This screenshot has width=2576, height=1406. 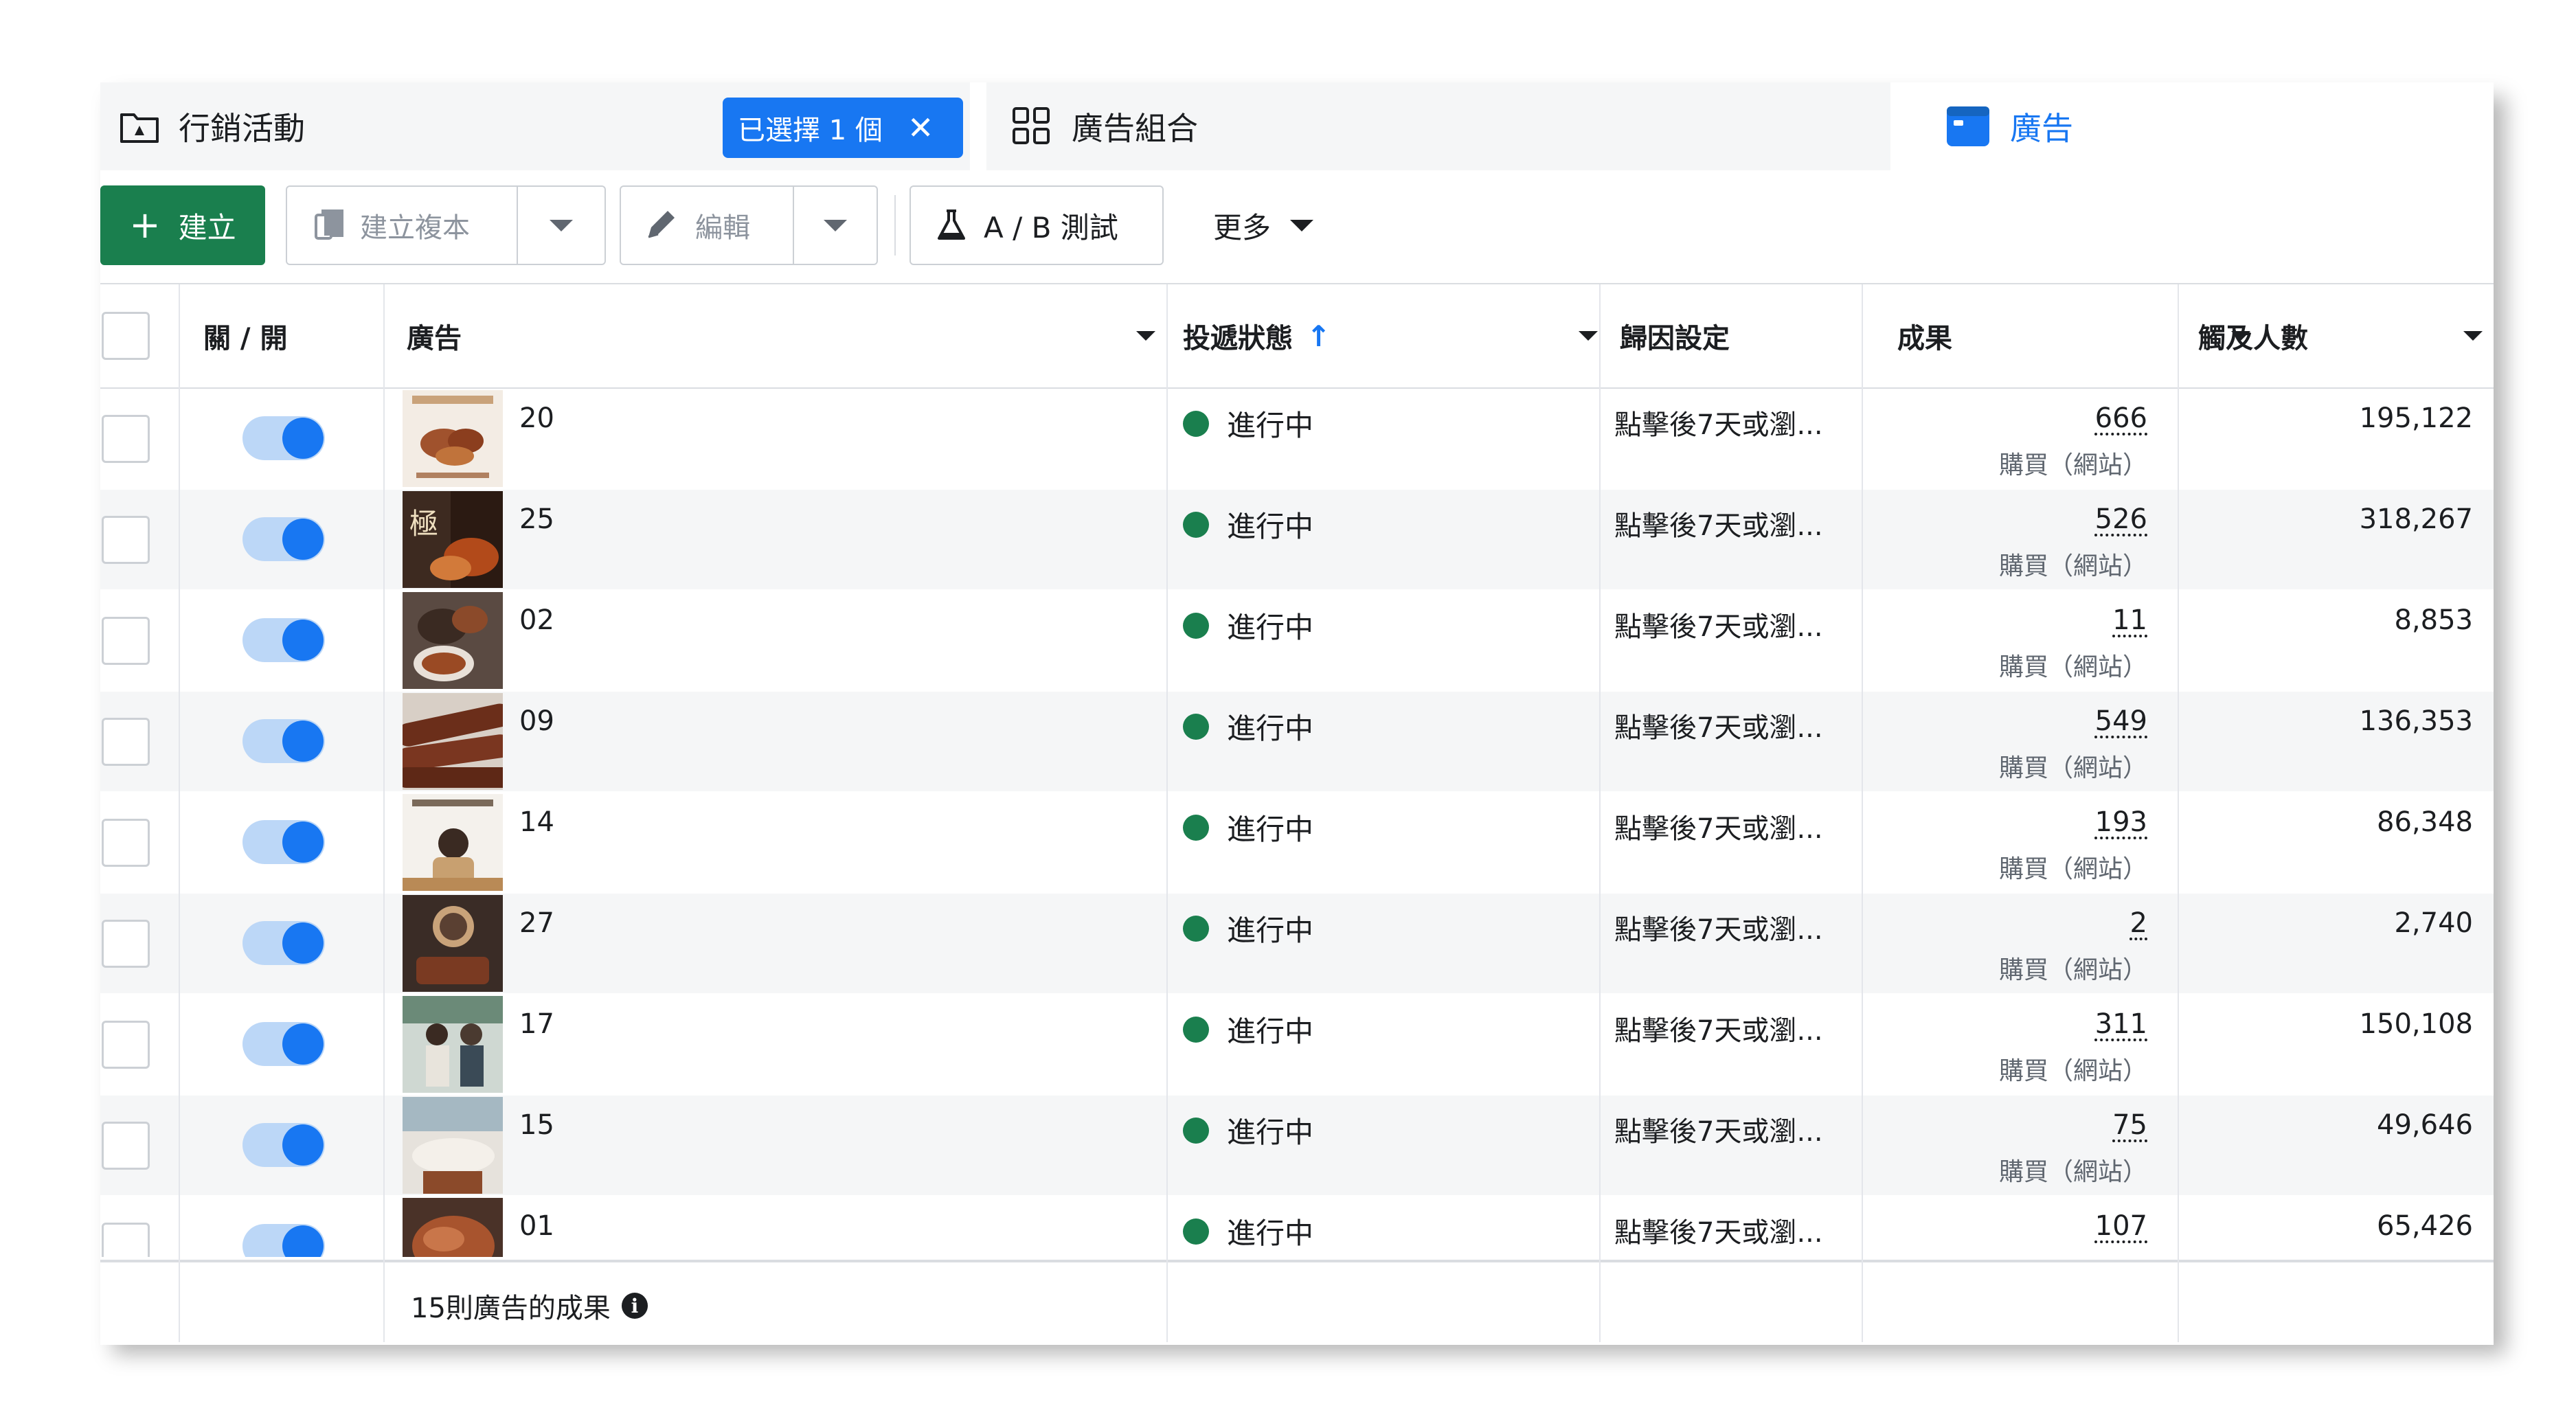 What do you see at coordinates (2073, 1024) in the screenshot?
I see `results-value: 311` at bounding box center [2073, 1024].